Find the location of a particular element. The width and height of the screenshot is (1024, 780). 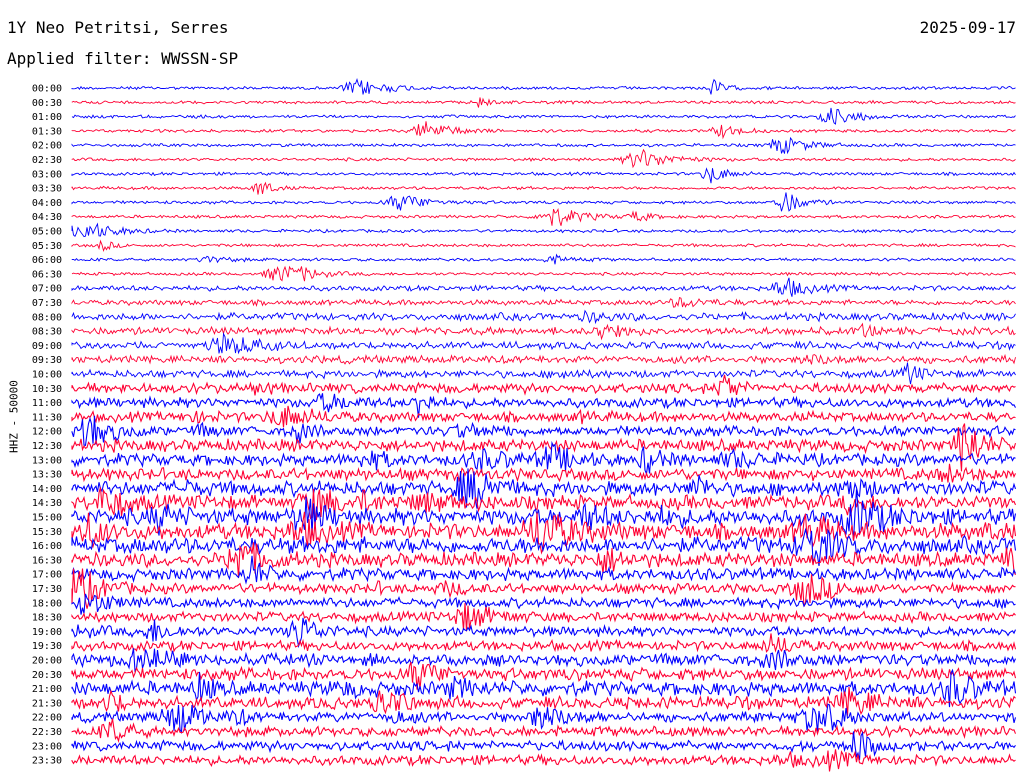

row-tick-label: 10:00 is located at coordinates (47, 375).